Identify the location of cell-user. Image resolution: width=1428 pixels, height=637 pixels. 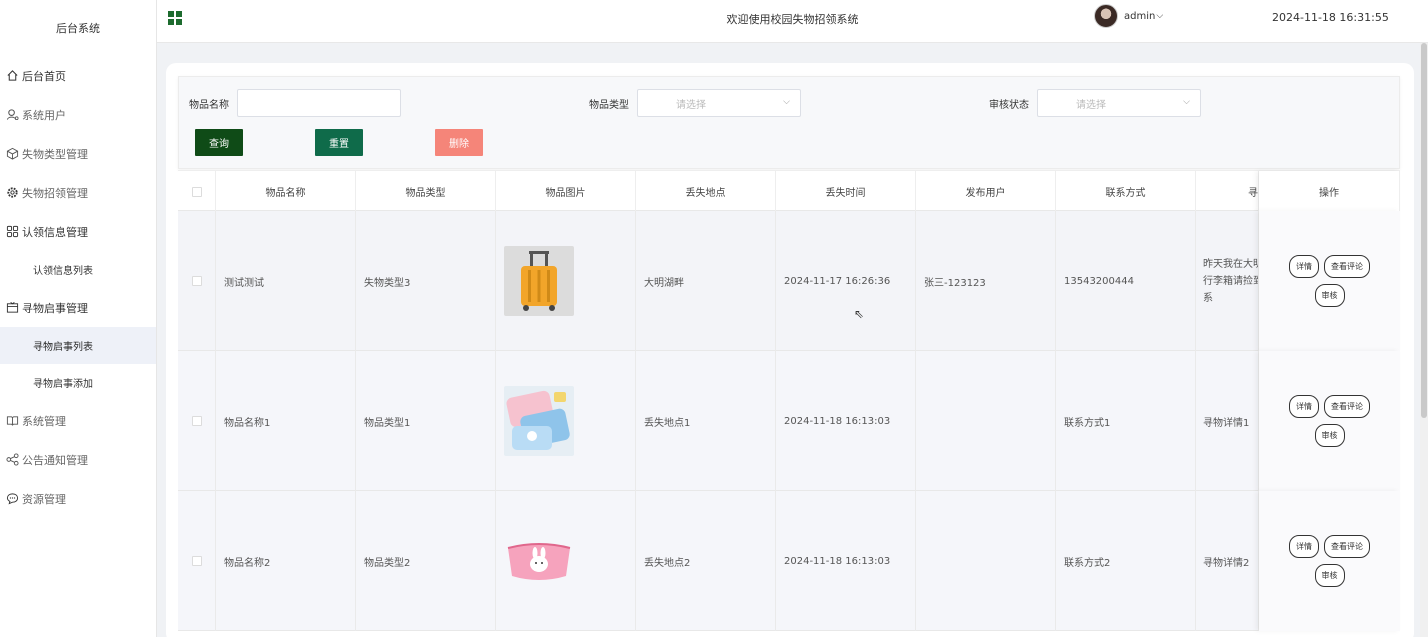
(986, 421).